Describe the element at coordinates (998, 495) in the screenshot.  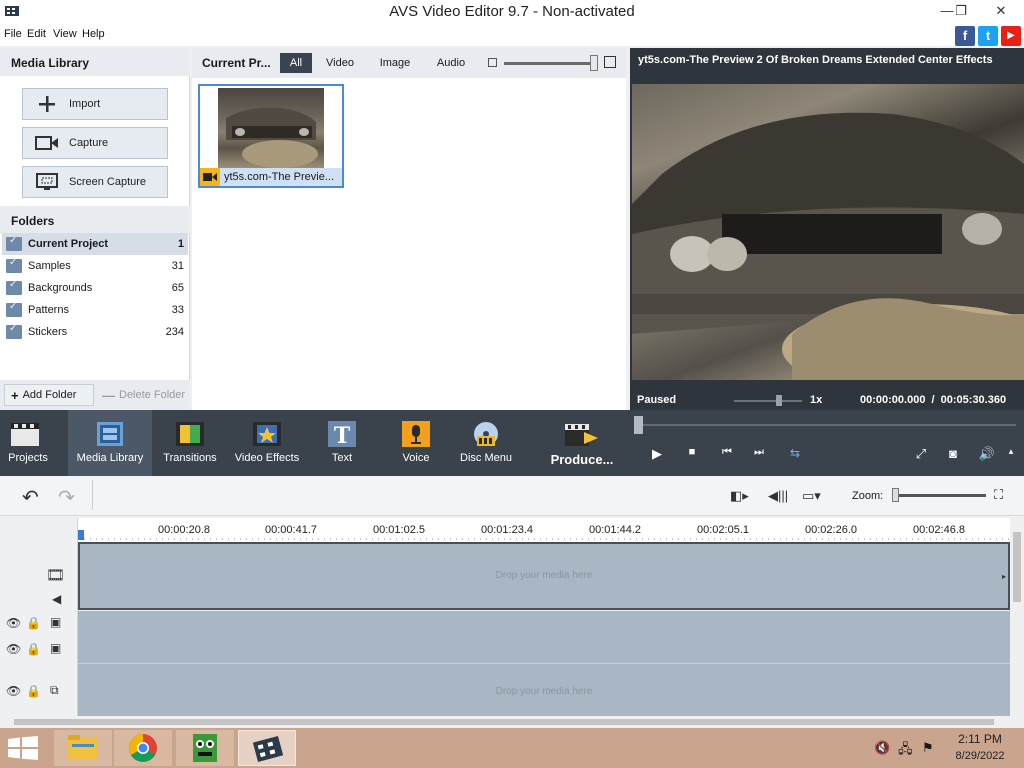
I see `zoom-fit-icon: ⛶` at that location.